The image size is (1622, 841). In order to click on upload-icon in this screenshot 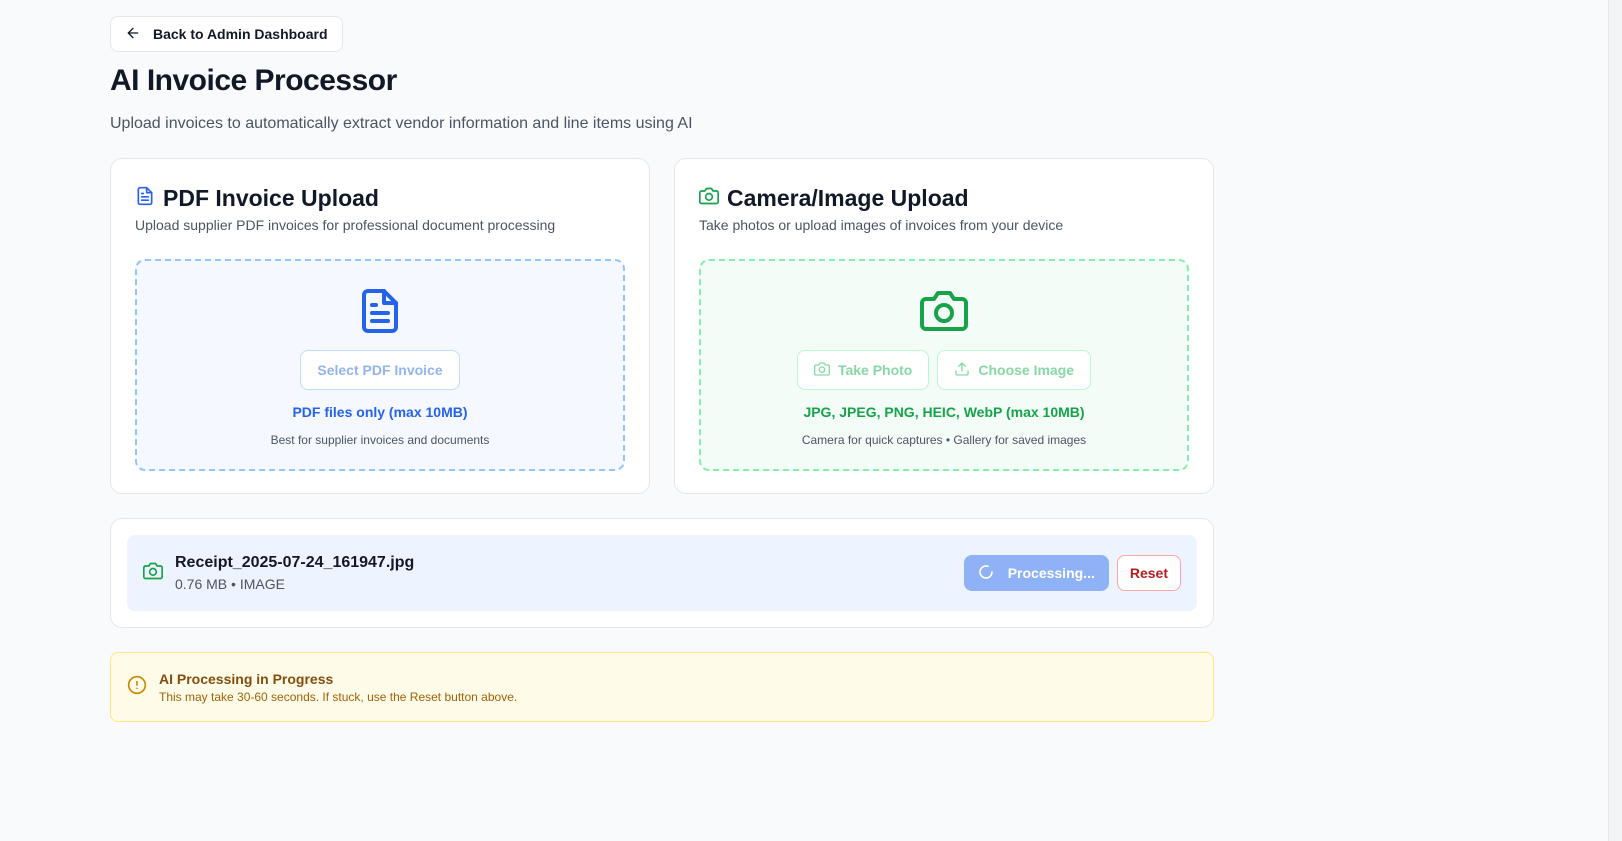, I will do `click(962, 370)`.